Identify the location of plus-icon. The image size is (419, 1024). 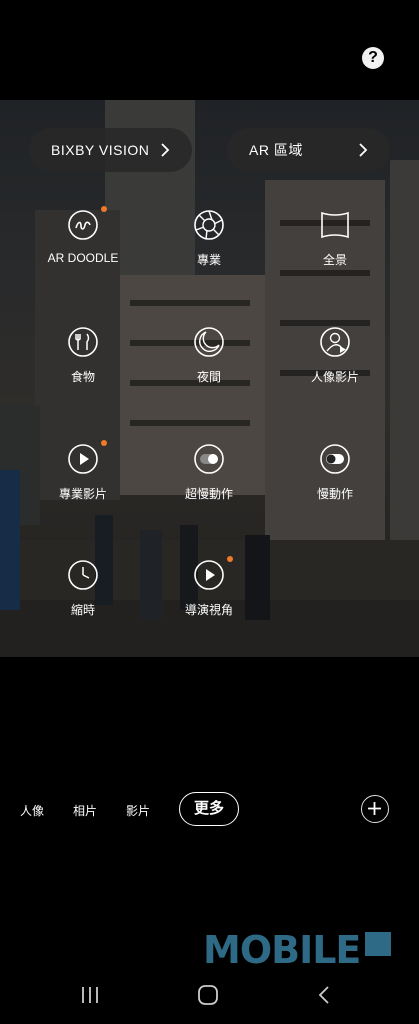
(374, 808).